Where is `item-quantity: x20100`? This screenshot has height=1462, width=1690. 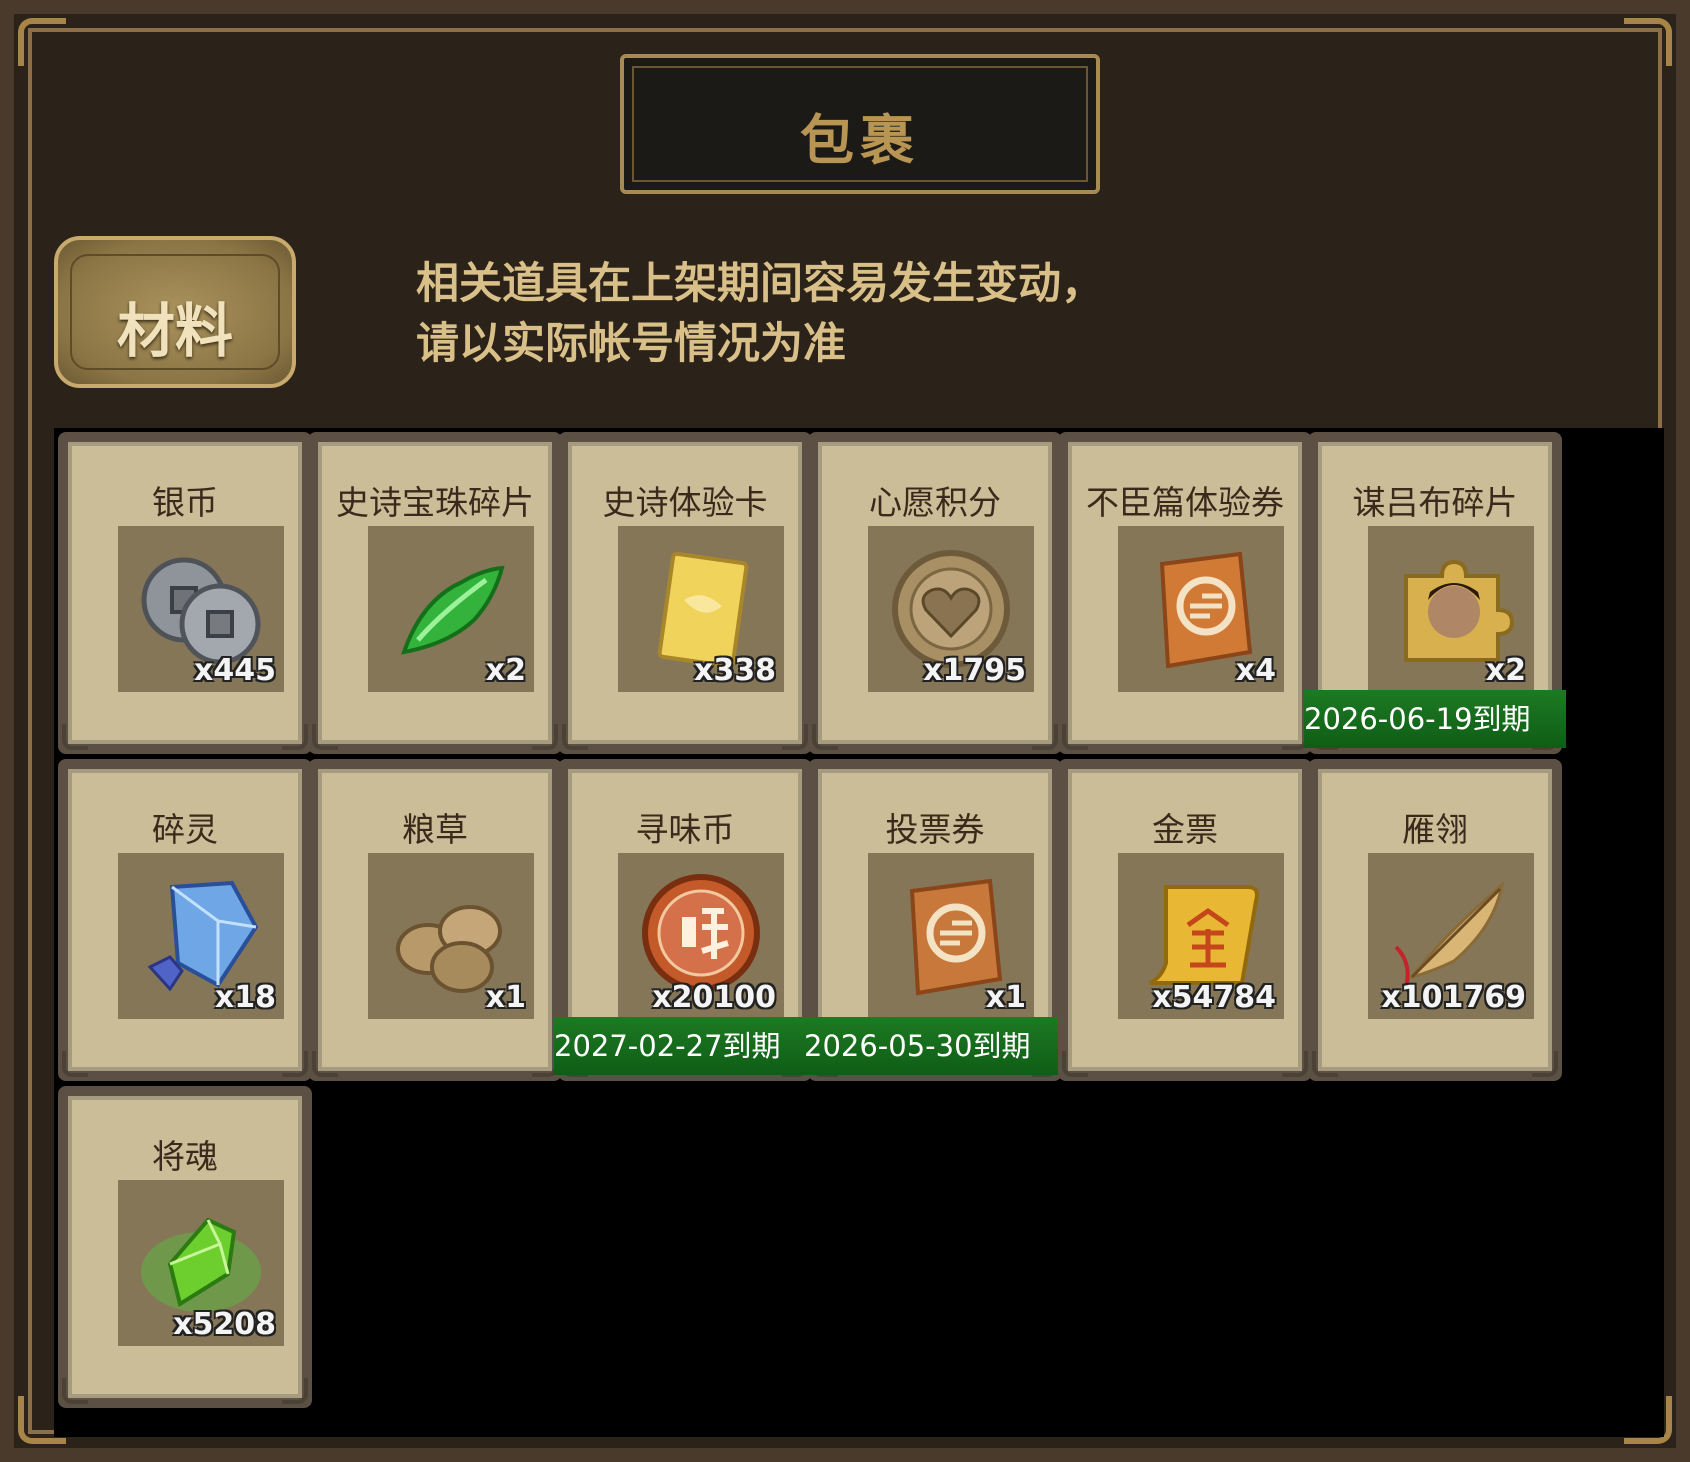 item-quantity: x20100 is located at coordinates (714, 997).